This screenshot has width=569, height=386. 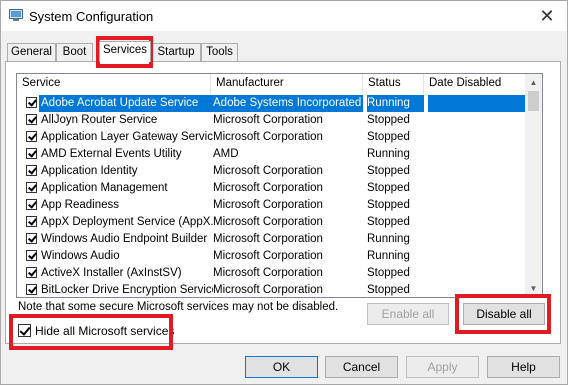 What do you see at coordinates (176, 52) in the screenshot?
I see `tab-startup: Startup` at bounding box center [176, 52].